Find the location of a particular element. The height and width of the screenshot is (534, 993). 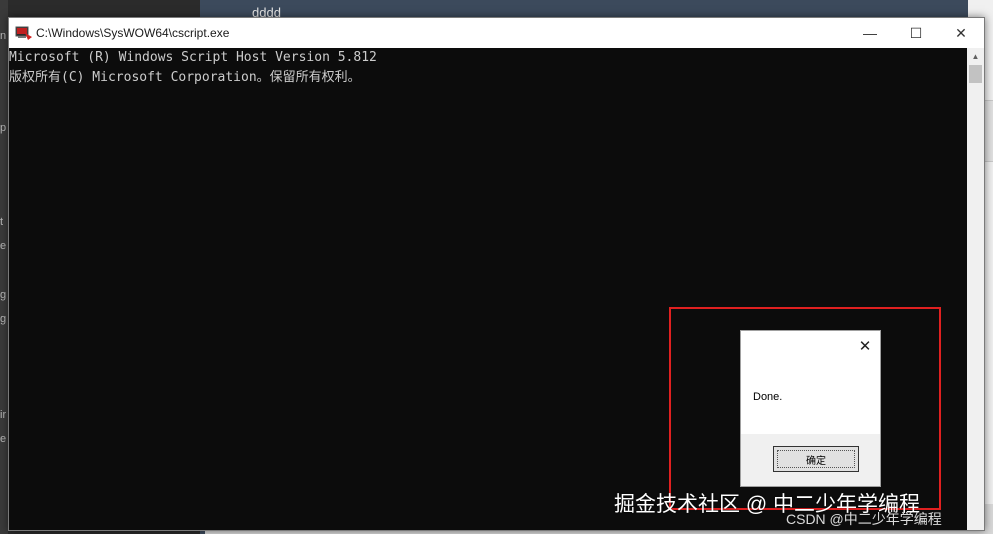

message-box-footer: 确定 is located at coordinates (810, 460).